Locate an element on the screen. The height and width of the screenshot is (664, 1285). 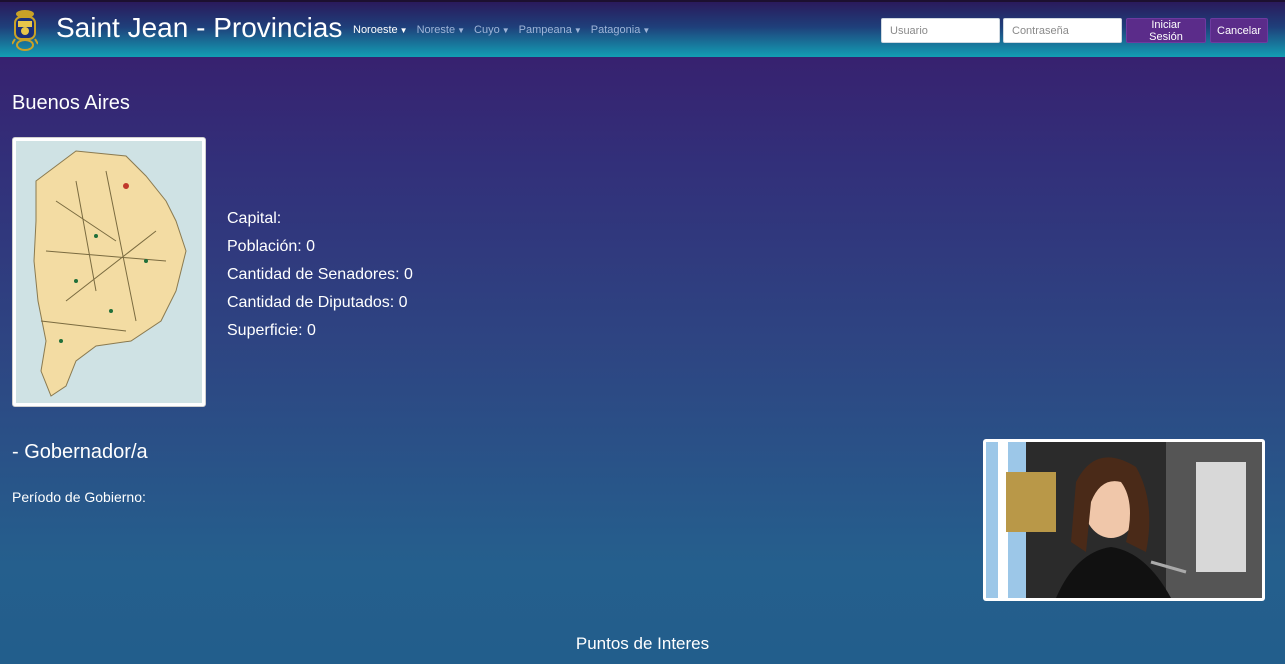
nav-item-cuyo: Cuyo ▼ is located at coordinates (492, 30).